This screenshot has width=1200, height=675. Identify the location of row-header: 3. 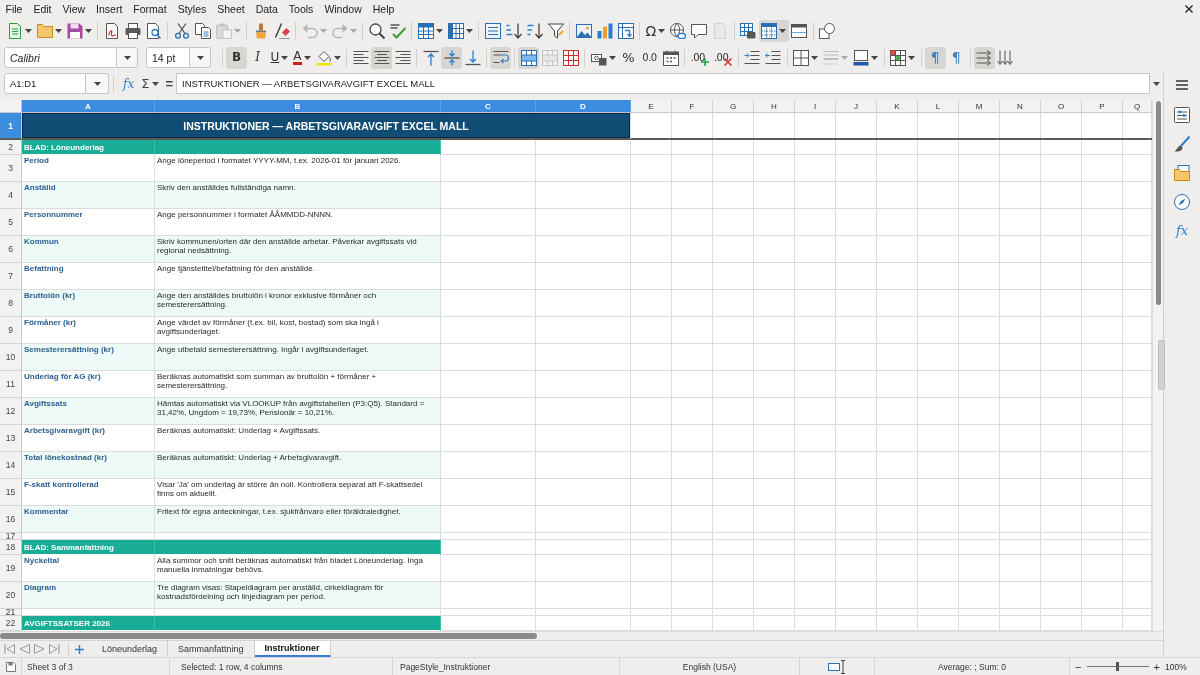
(11, 168).